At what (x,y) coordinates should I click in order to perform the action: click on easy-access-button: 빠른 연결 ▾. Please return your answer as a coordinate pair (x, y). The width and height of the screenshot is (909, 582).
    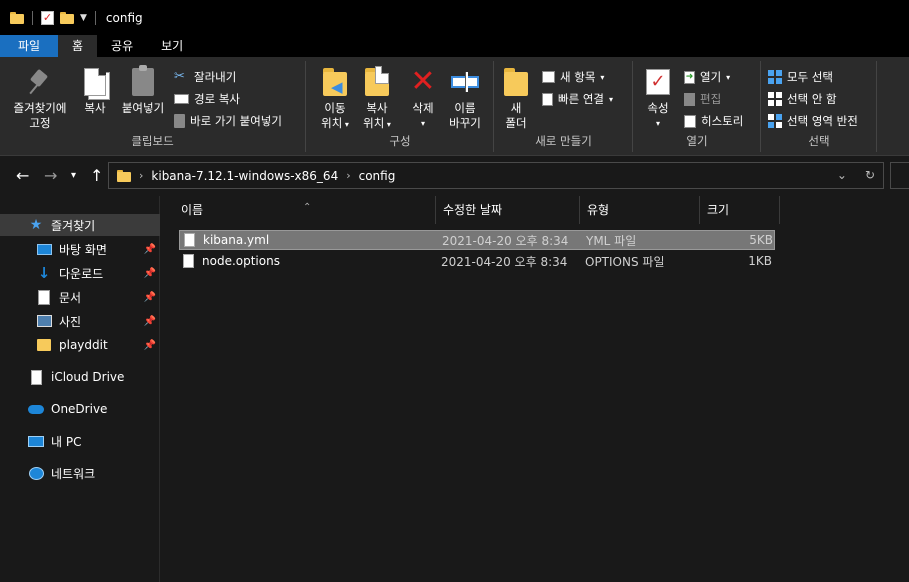
    Looking at the image, I should click on (577, 99).